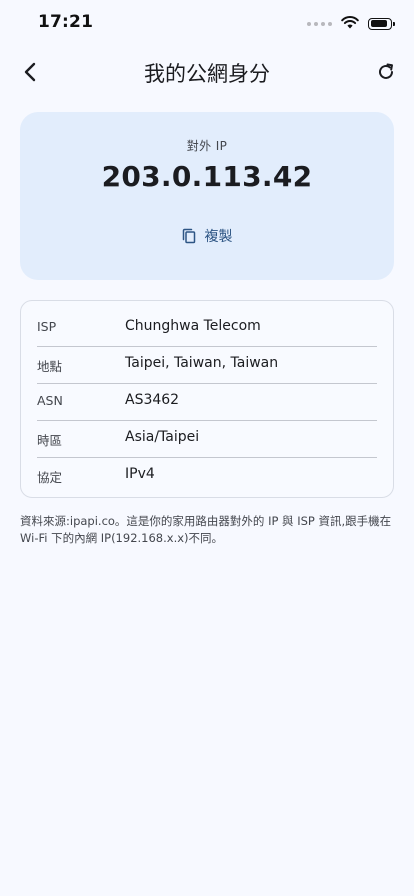 The width and height of the screenshot is (414, 896). I want to click on info-key: 協定, so click(50, 477).